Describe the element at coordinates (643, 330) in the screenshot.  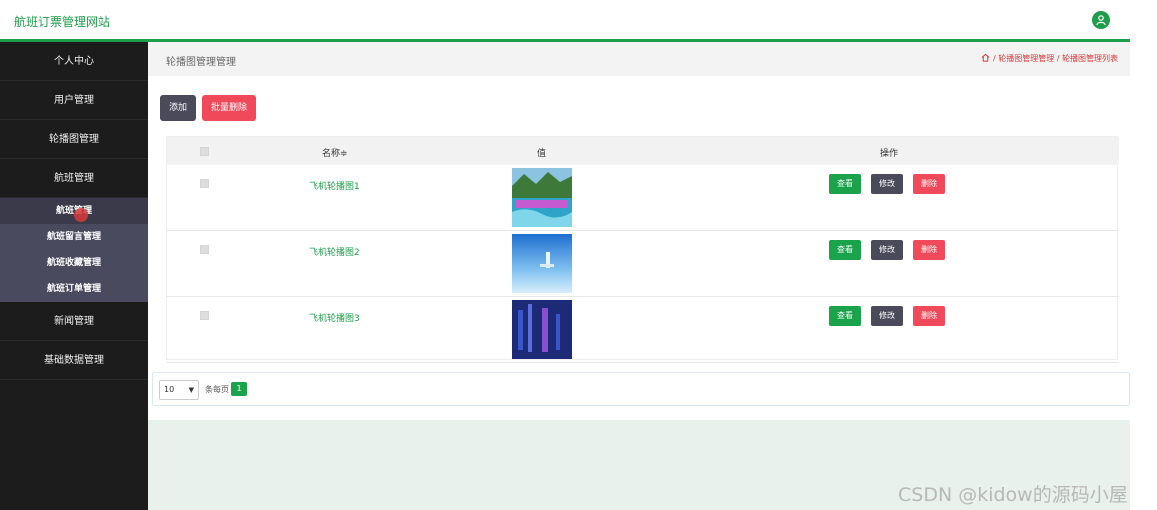
I see `table-row: 飞机轮播图3 查看 修改 删除` at that location.